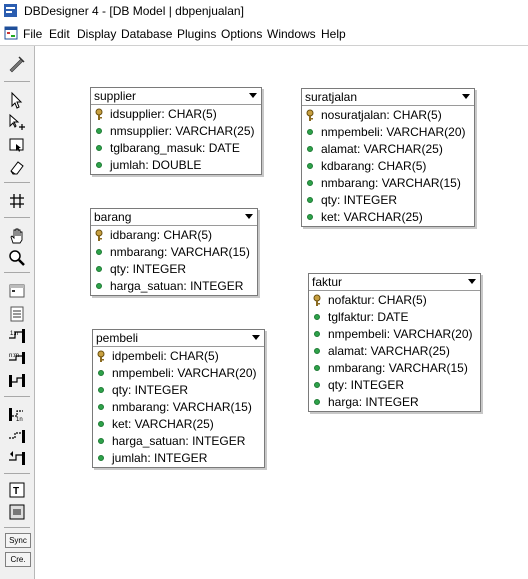 The height and width of the screenshot is (579, 528). I want to click on column-row: nmsupplier: VARCHAR(25), so click(176, 131).